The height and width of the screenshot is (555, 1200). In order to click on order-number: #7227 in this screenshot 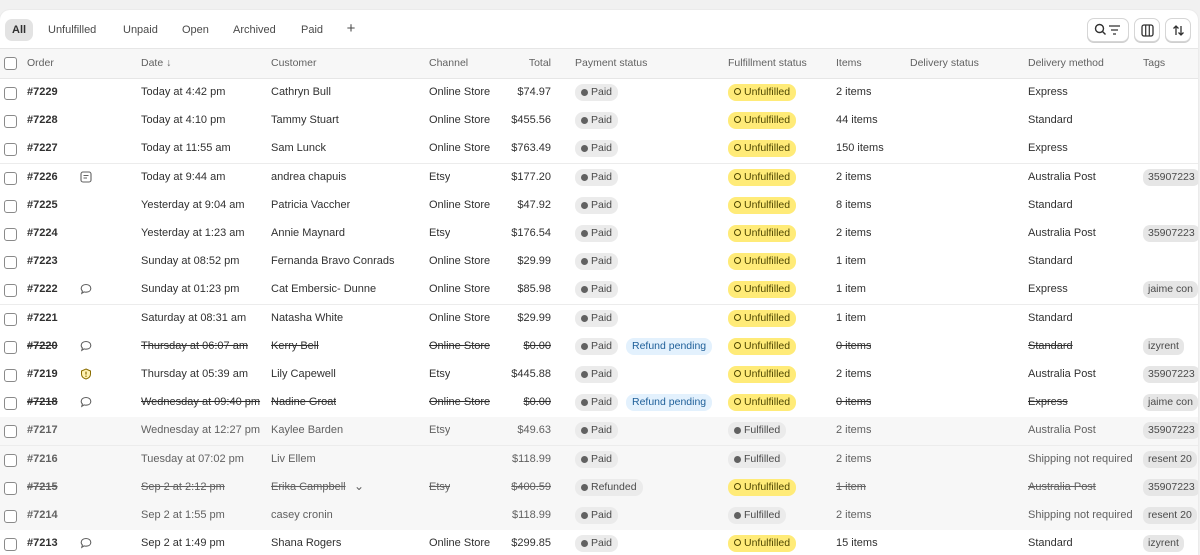, I will do `click(42, 148)`.